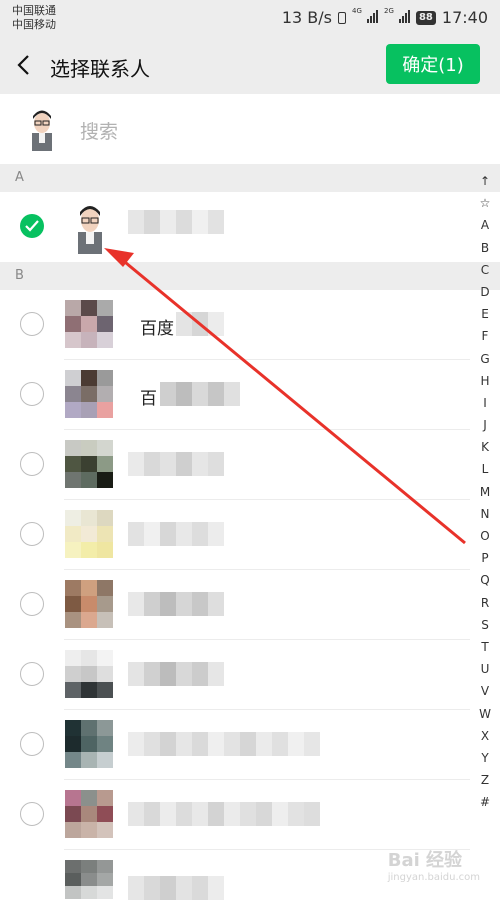 The image size is (500, 908). What do you see at coordinates (484, 359) in the screenshot?
I see `index-letter: G` at bounding box center [484, 359].